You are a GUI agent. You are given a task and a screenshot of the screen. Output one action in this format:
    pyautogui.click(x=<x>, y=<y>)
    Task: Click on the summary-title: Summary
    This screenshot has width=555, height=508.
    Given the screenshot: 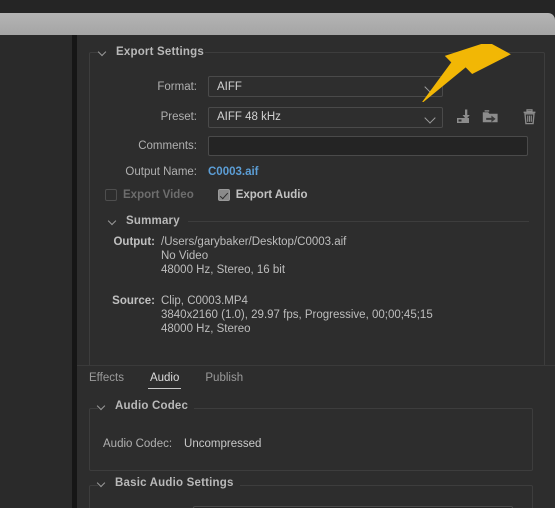 What is the action you would take?
    pyautogui.click(x=153, y=221)
    